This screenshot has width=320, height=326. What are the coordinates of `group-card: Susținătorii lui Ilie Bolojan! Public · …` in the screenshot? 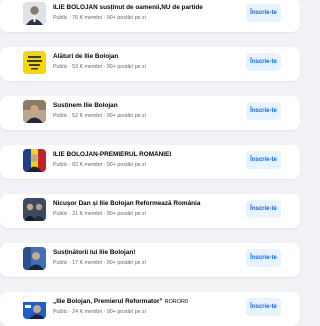 It's located at (150, 260).